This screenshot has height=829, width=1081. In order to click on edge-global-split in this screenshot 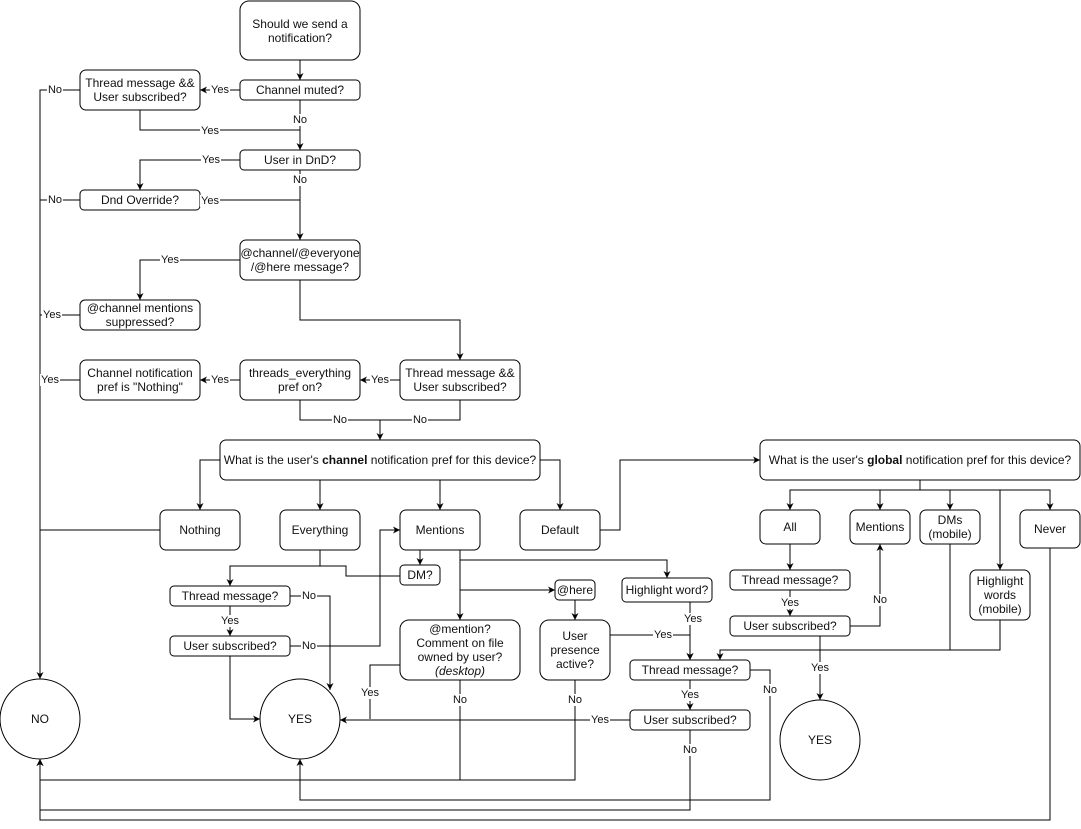, I will do `click(853, 495)`.